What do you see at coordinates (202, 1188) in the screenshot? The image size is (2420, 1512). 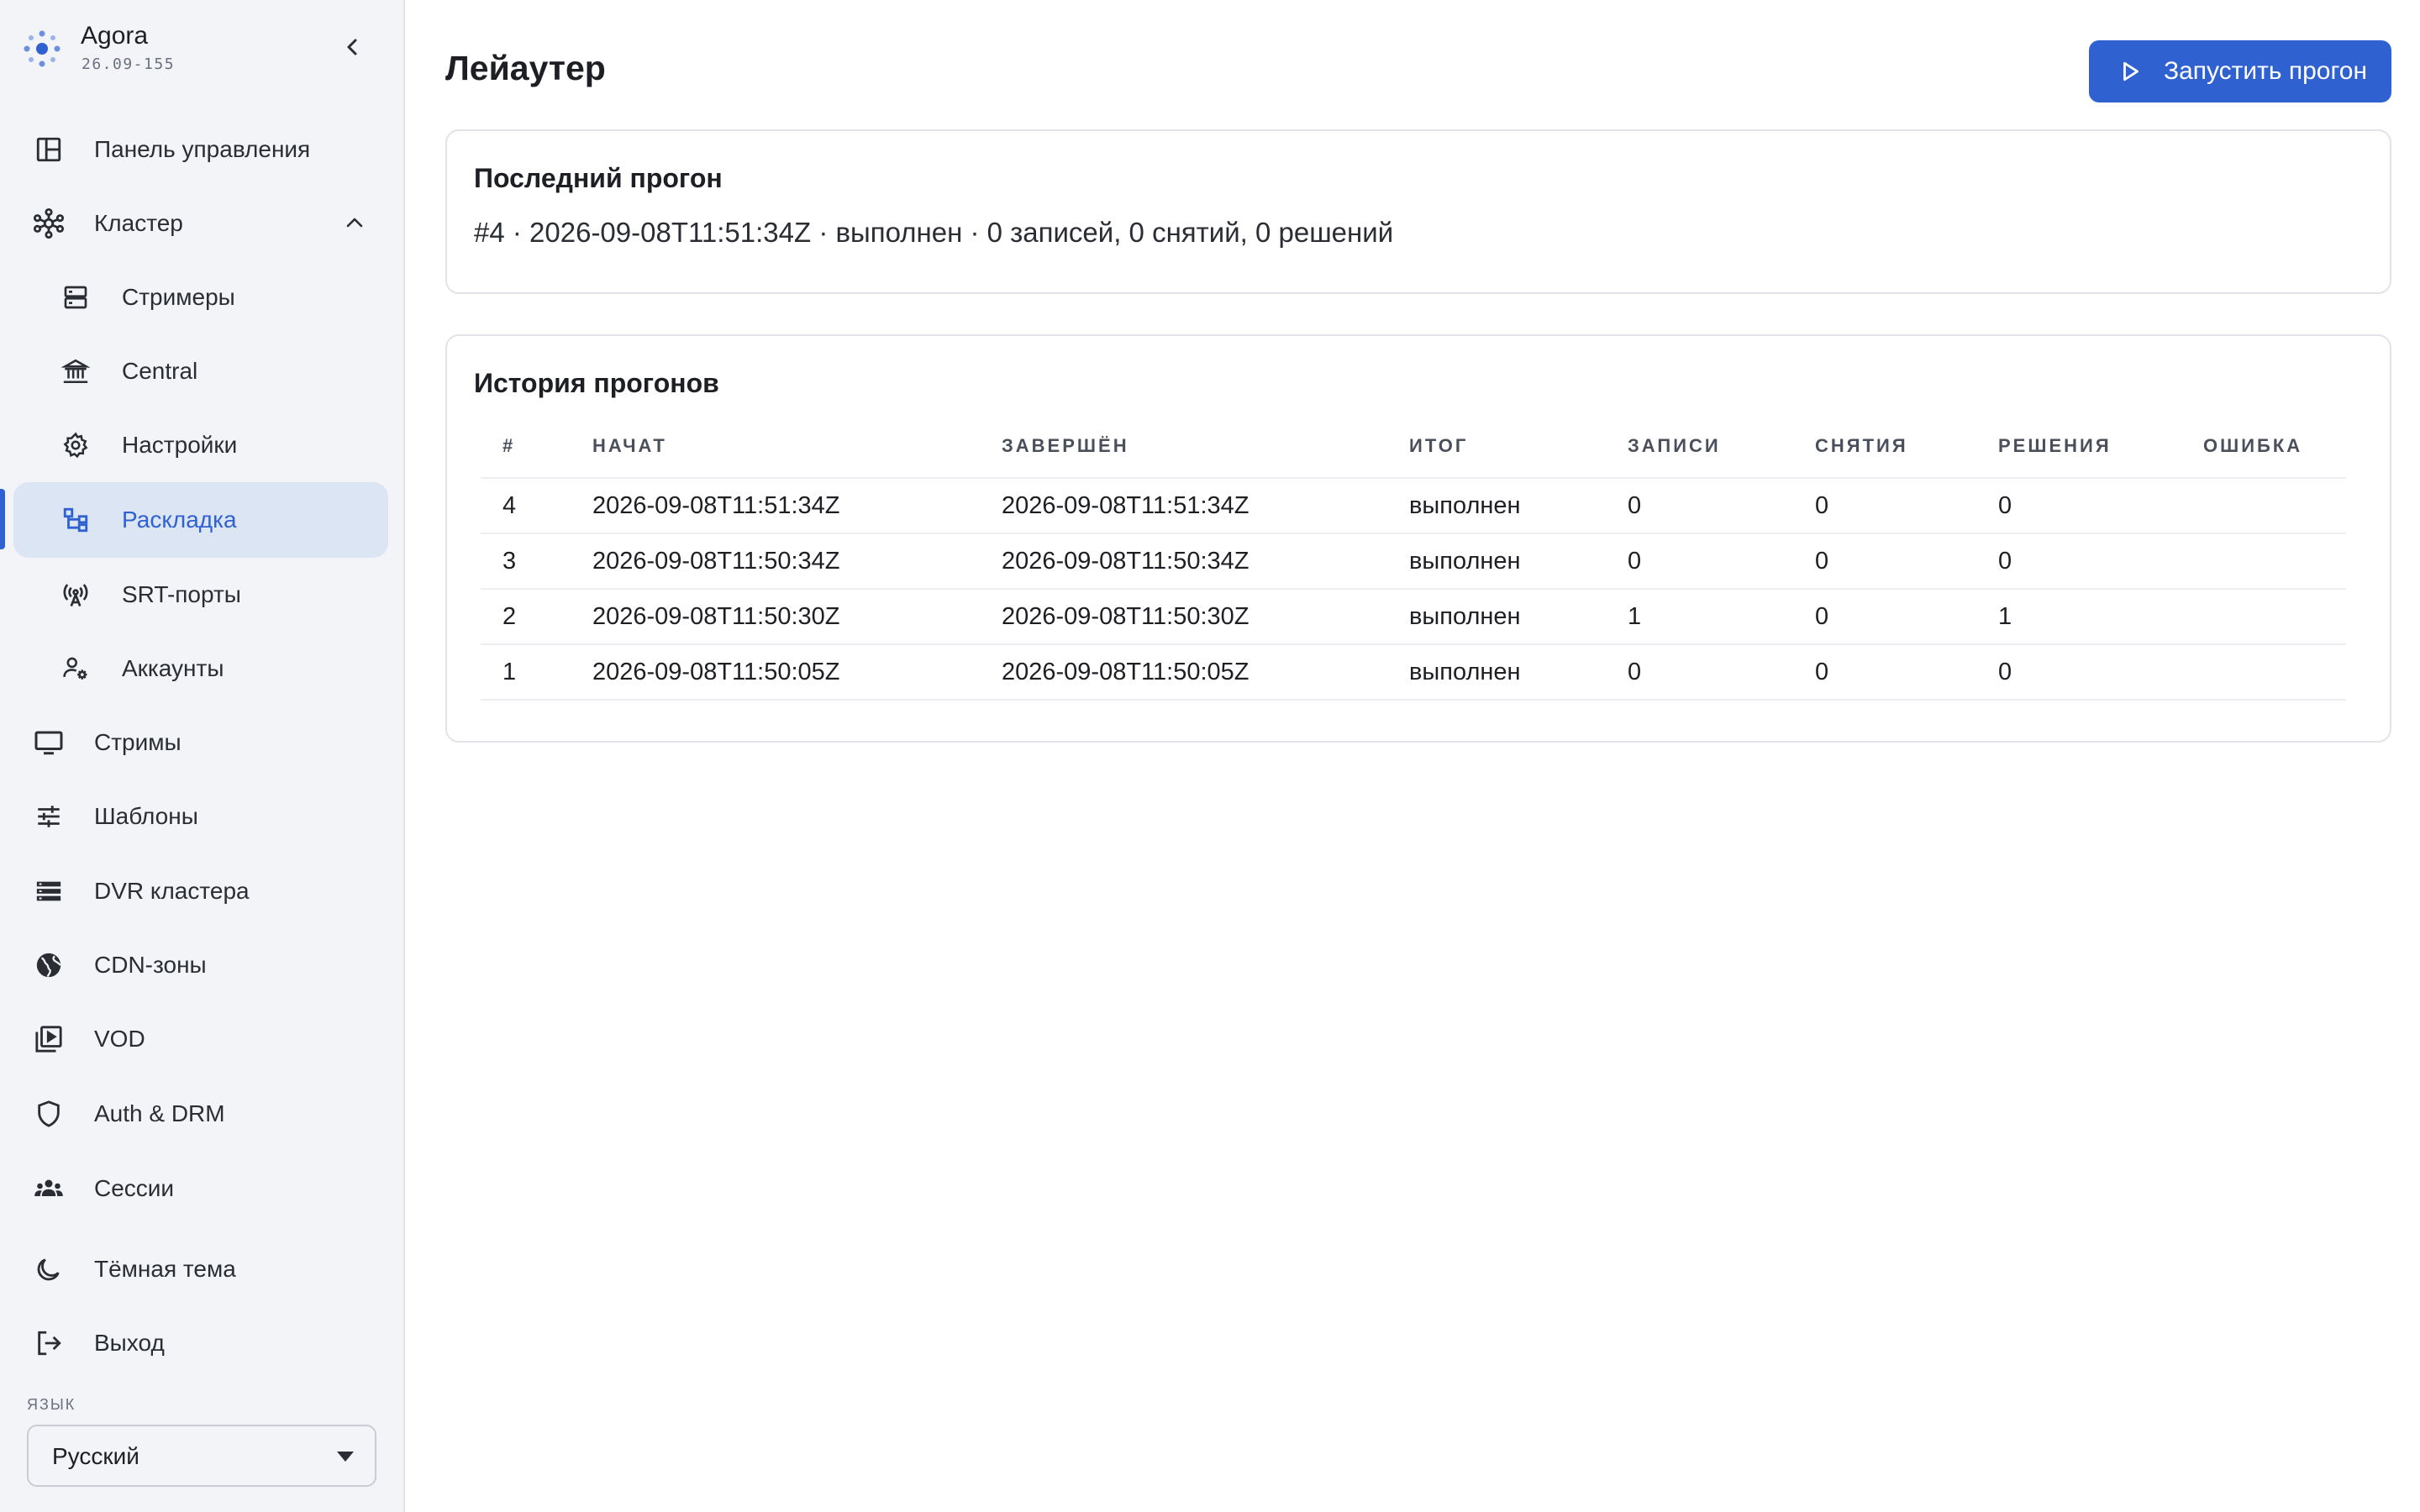 I see `sidebar-item-sessions: Сессии` at bounding box center [202, 1188].